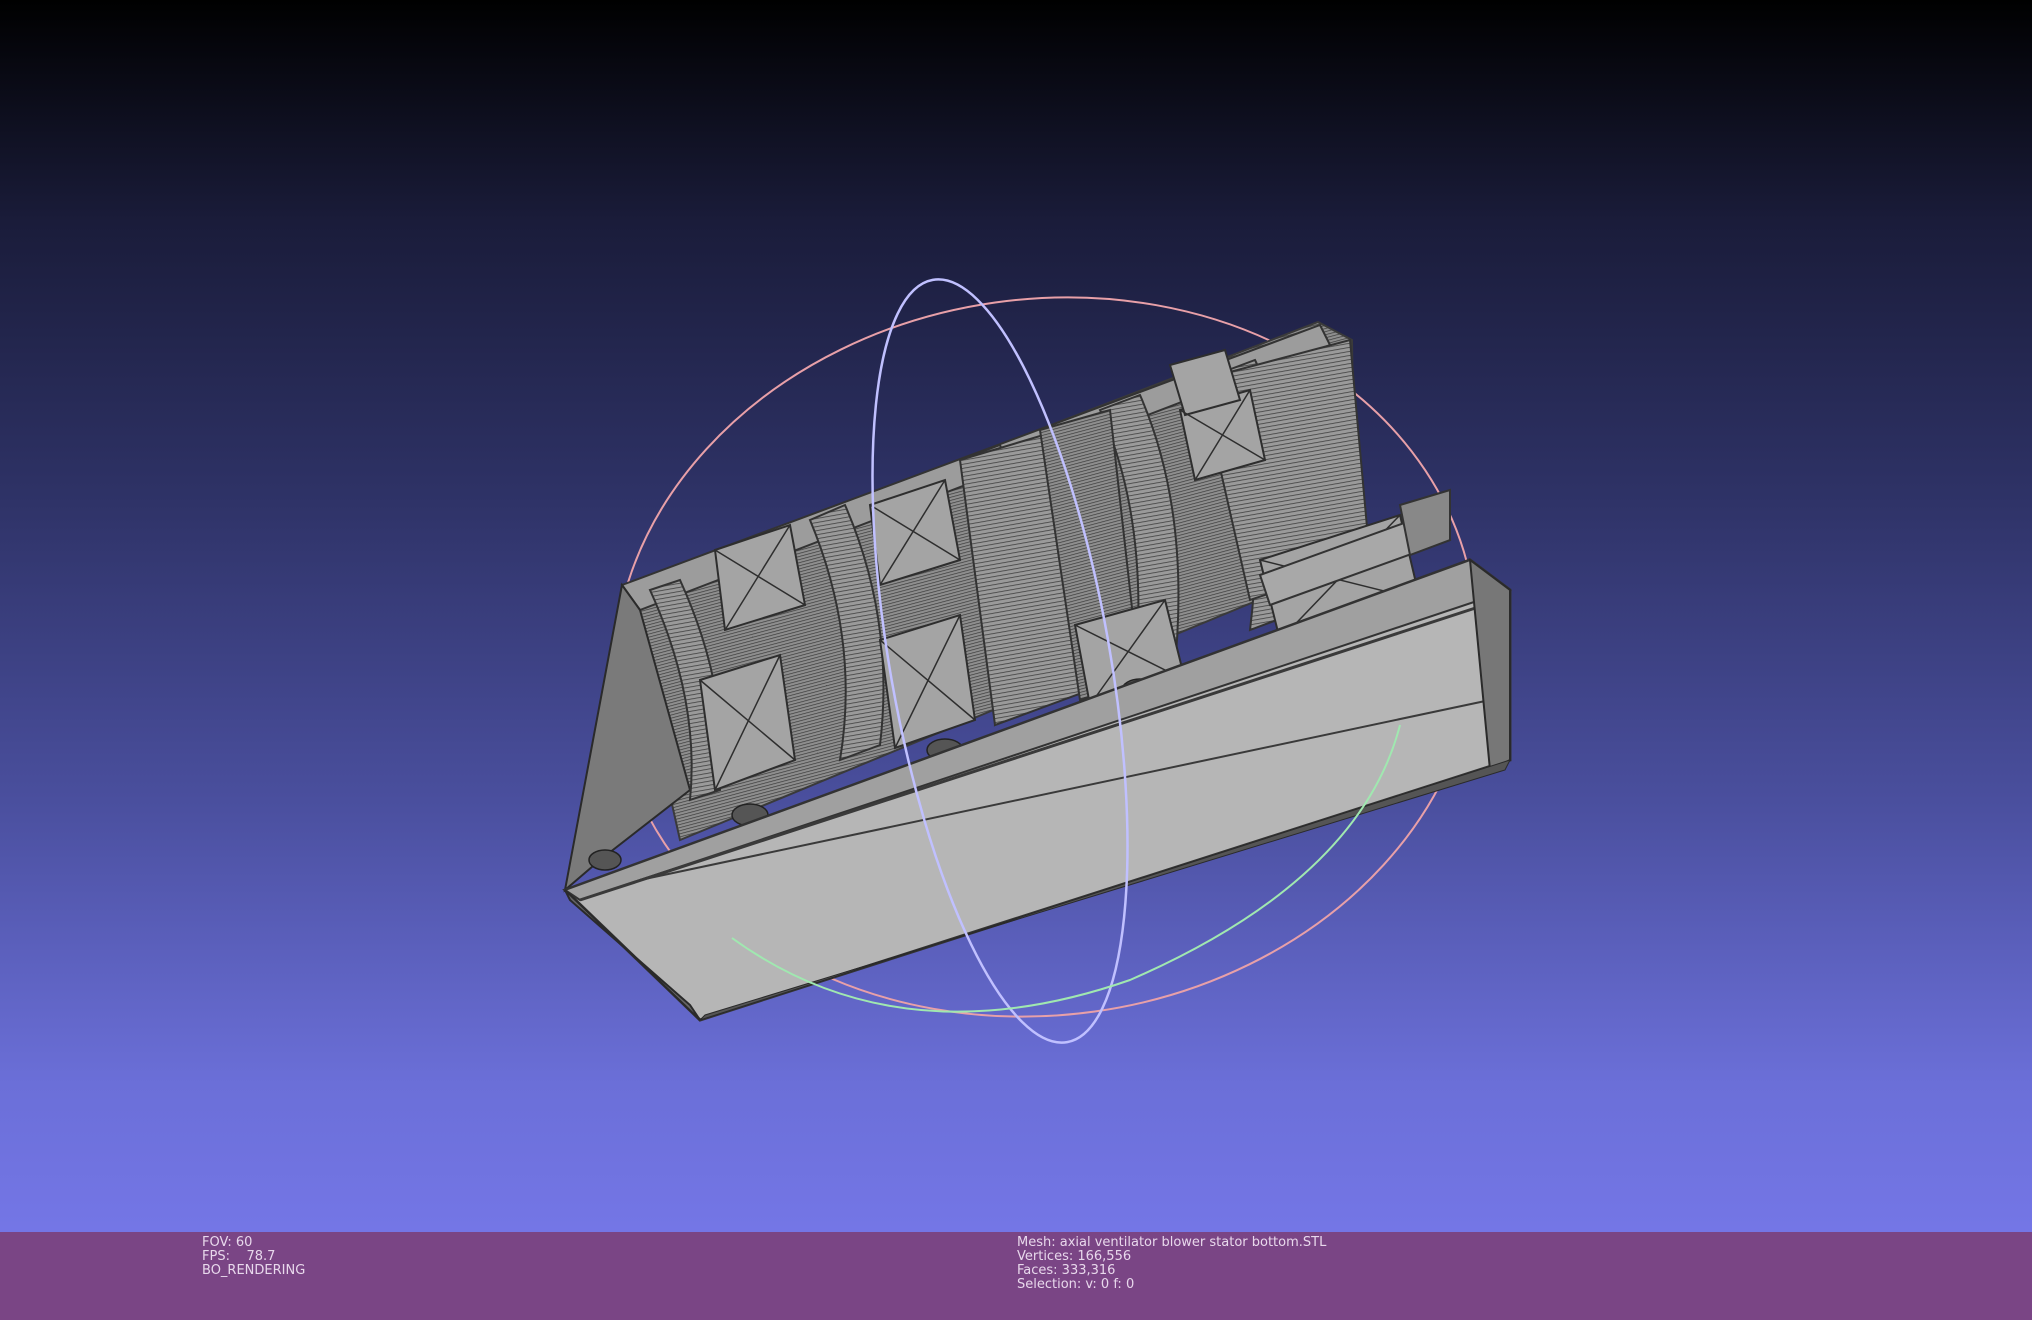 This screenshot has height=1320, width=2032. I want to click on render-mode-label: BO_RENDERING, so click(254, 1270).